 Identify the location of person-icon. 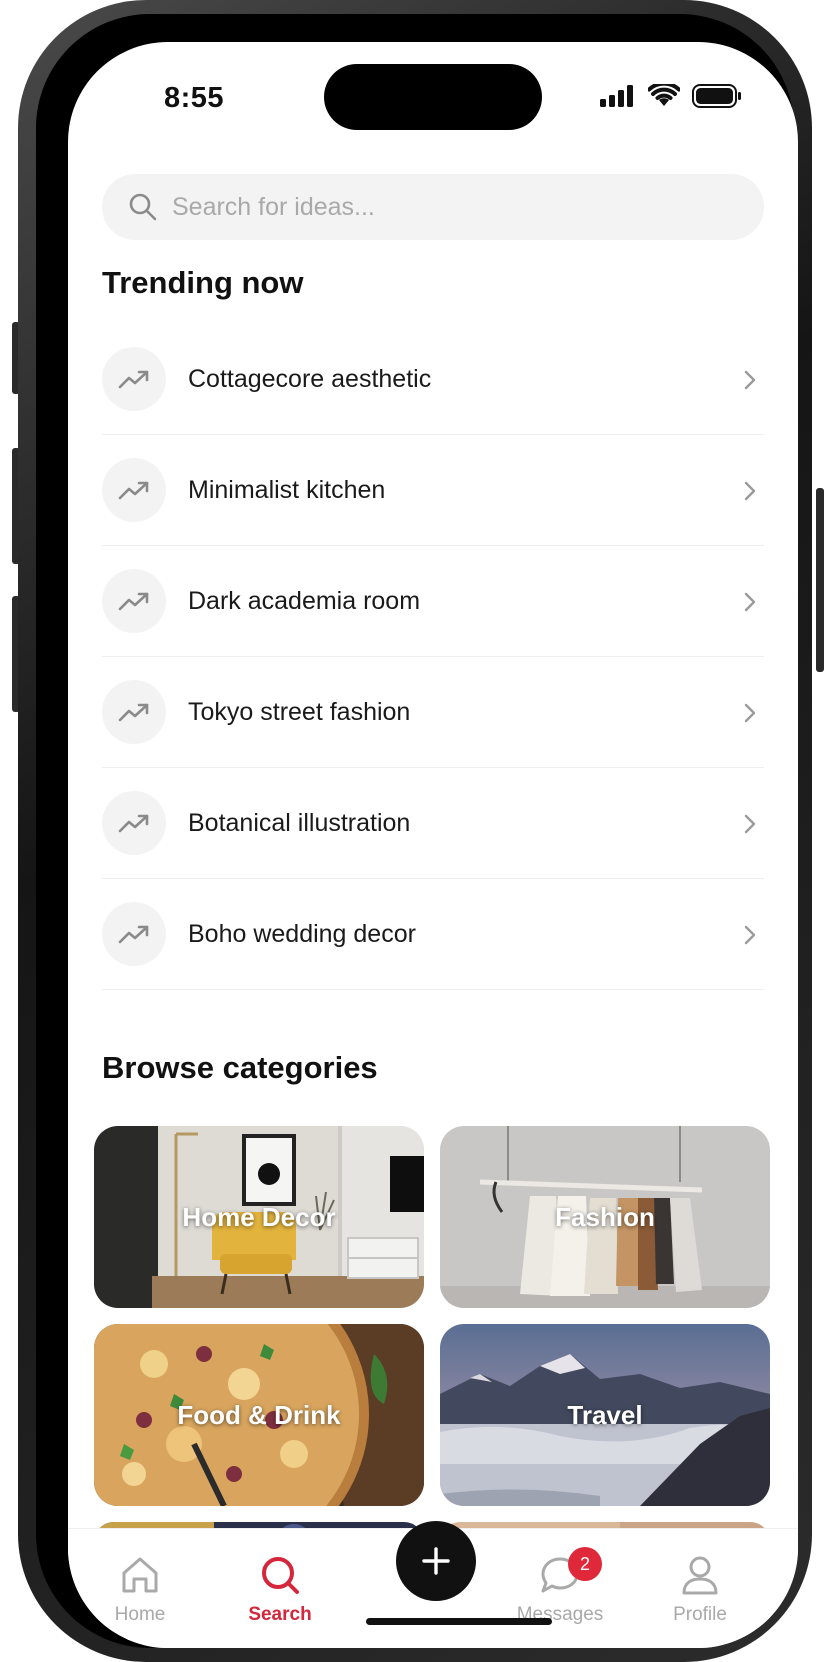
(700, 1575).